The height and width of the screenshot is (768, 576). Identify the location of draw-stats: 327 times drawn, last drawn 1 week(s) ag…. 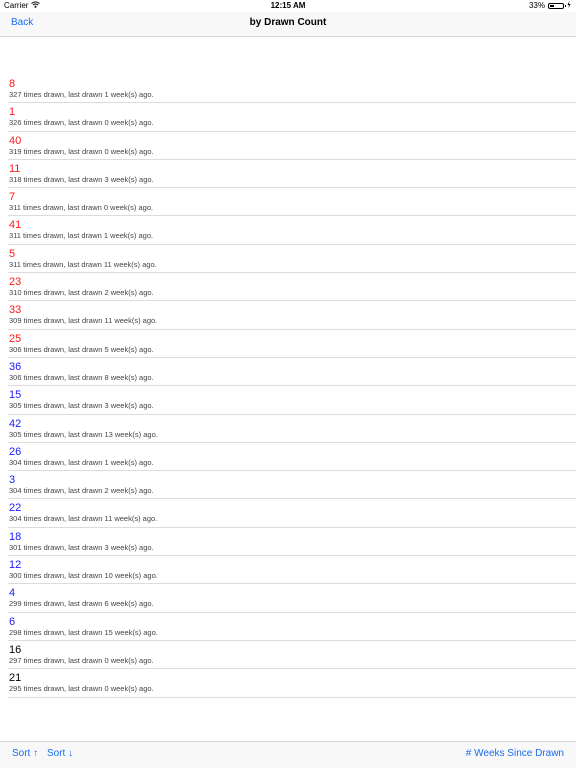
(81, 94).